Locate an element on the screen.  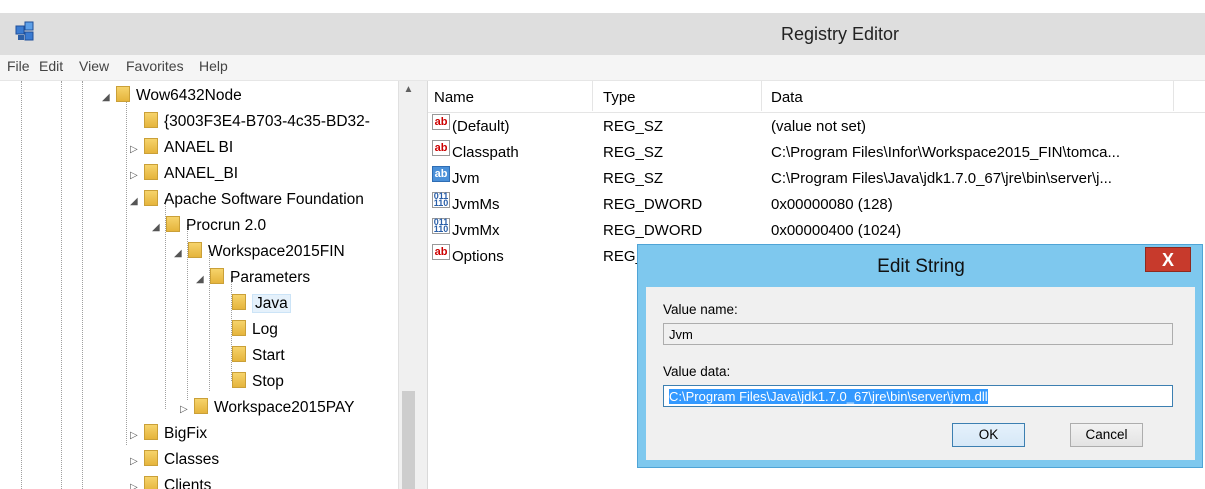
tree-item-label: BigFix is located at coordinates (185, 433).